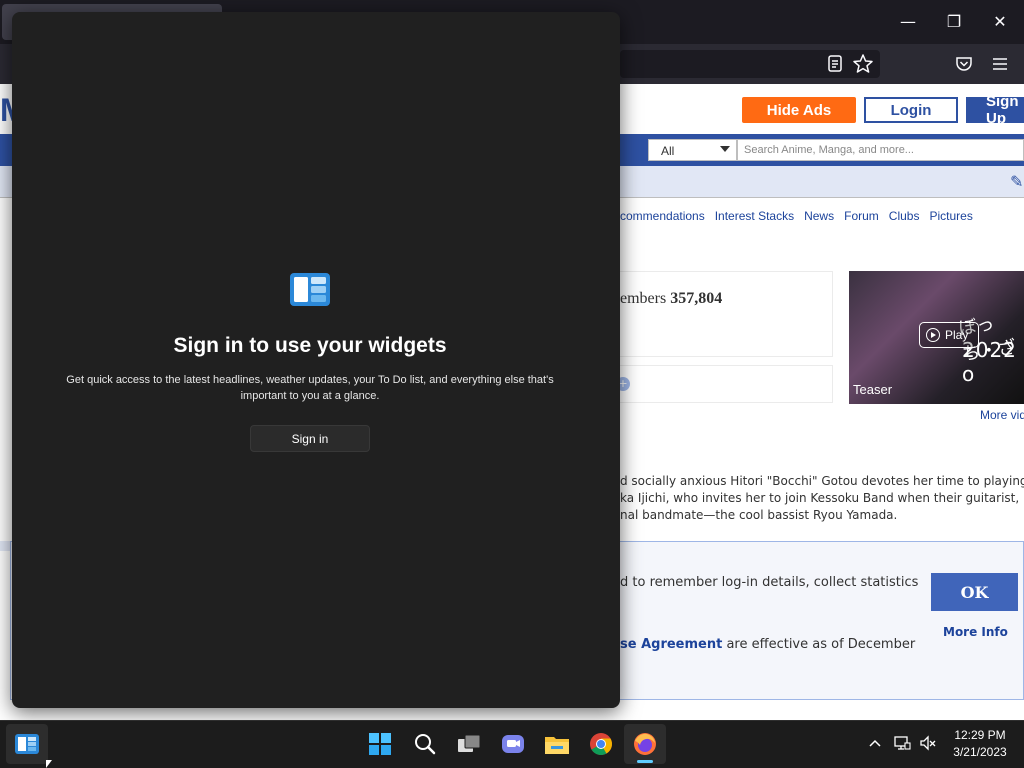  What do you see at coordinates (1002, 415) in the screenshot?
I see `more-videos-link: More vid` at bounding box center [1002, 415].